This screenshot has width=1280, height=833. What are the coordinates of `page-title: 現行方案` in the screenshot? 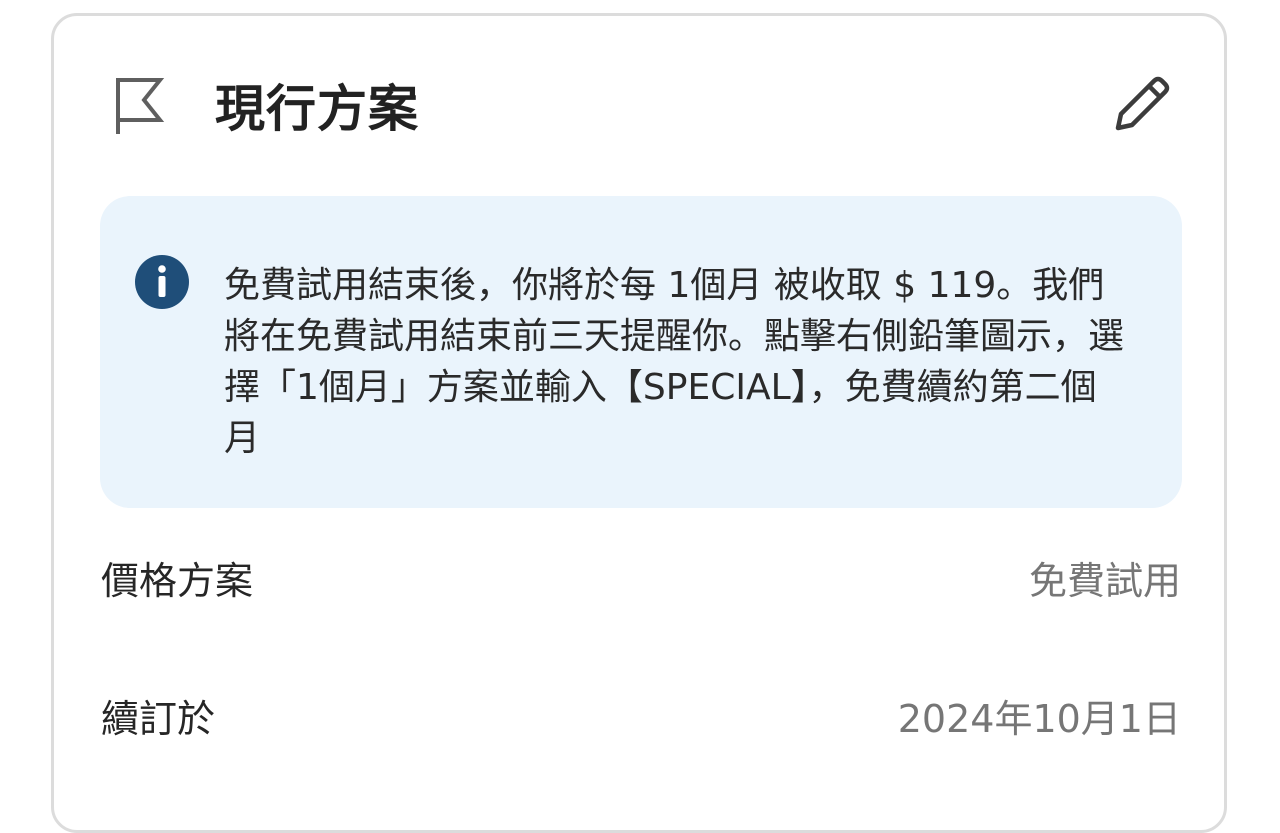 It's located at (317, 109).